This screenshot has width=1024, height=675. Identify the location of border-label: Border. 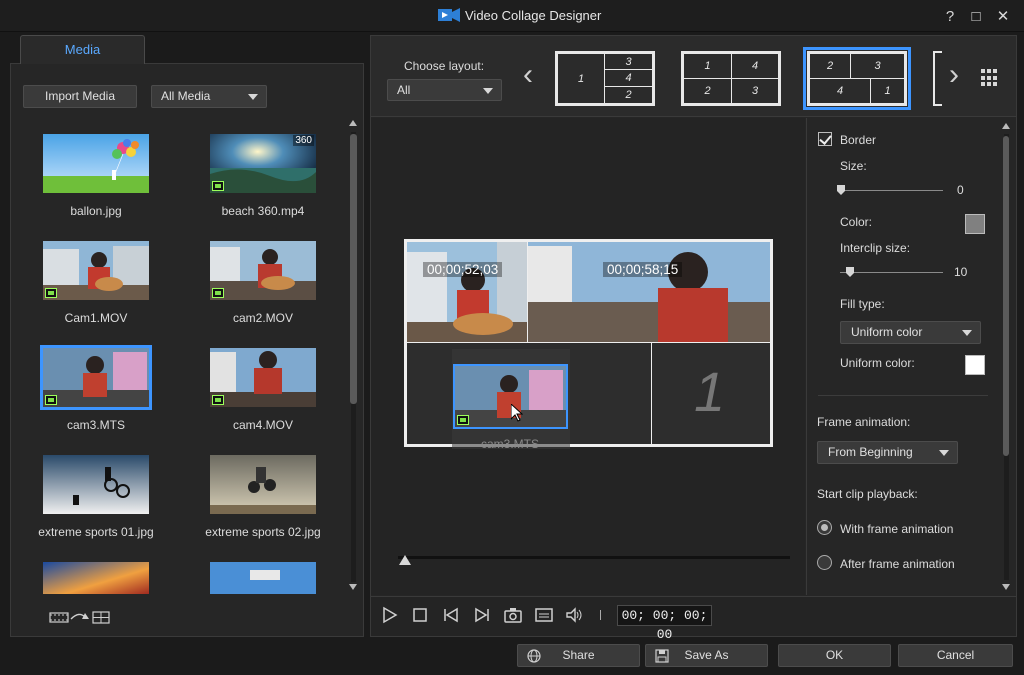
(858, 140).